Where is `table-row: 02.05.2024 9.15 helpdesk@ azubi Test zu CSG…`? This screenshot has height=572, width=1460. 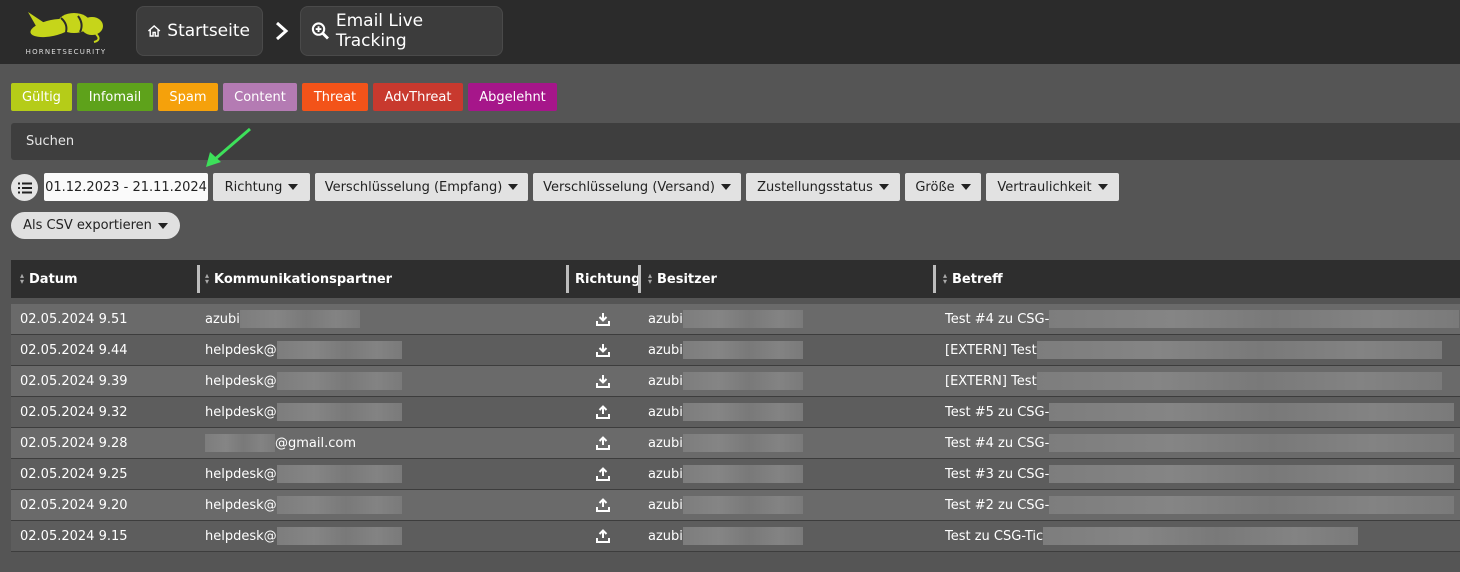
table-row: 02.05.2024 9.15 helpdesk@ azubi Test zu CSG… is located at coordinates (735, 536).